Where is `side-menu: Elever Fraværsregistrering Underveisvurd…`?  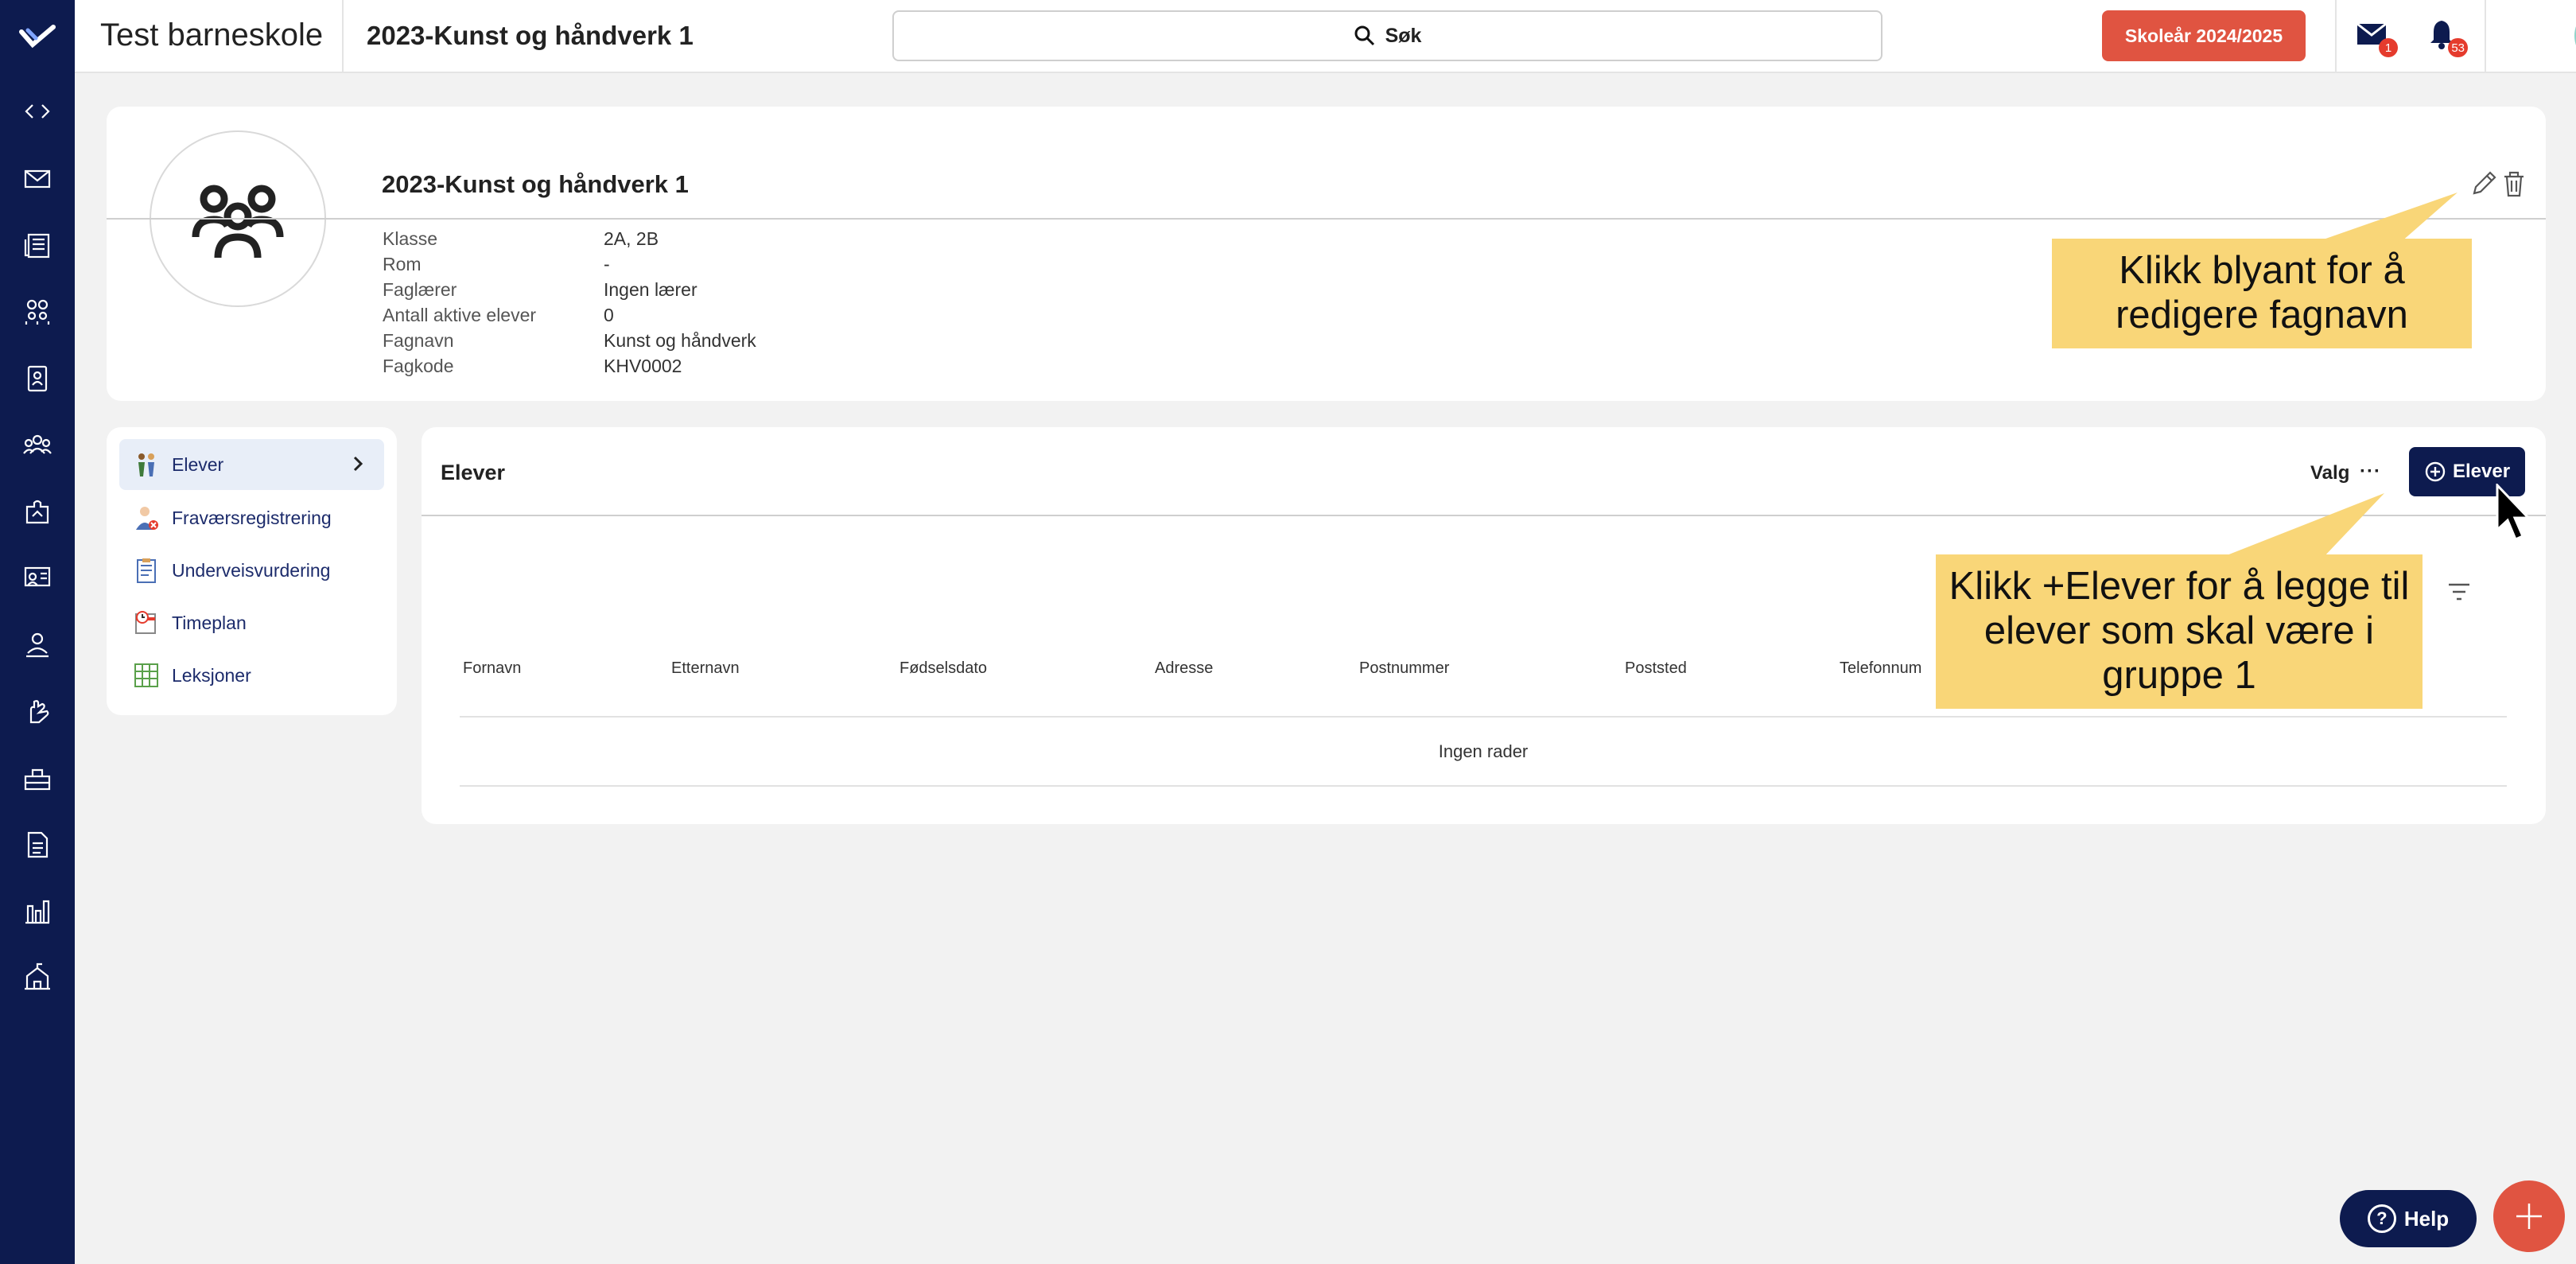
side-menu: Elever Fraværsregistrering Underveisvurd… is located at coordinates (252, 571).